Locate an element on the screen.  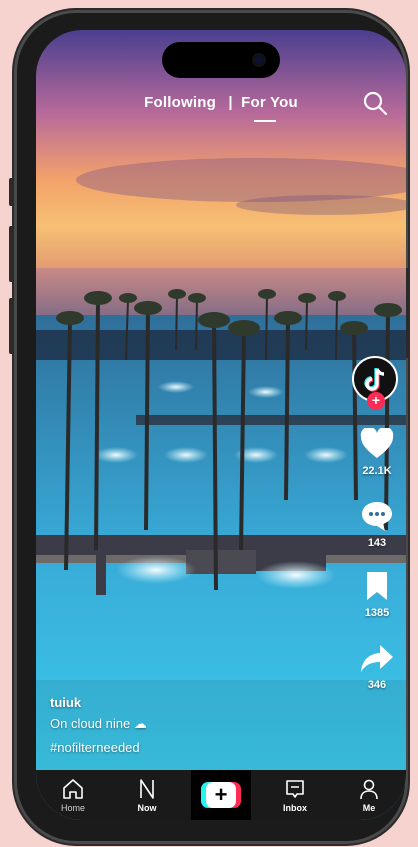
bottom-nav-bar: Home Now + Inbox Me is located at coordinates (221, 795).